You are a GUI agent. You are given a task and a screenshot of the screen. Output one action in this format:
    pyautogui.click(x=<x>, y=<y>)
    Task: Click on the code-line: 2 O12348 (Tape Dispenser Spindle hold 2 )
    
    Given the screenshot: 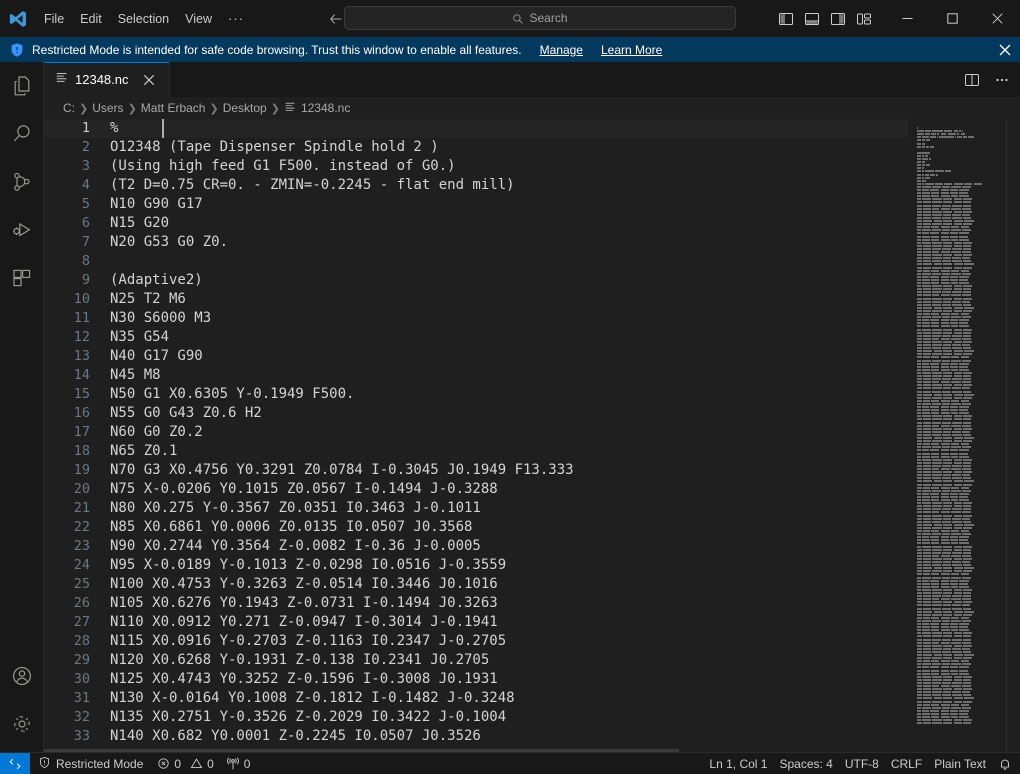 What is the action you would take?
    pyautogui.click(x=476, y=147)
    